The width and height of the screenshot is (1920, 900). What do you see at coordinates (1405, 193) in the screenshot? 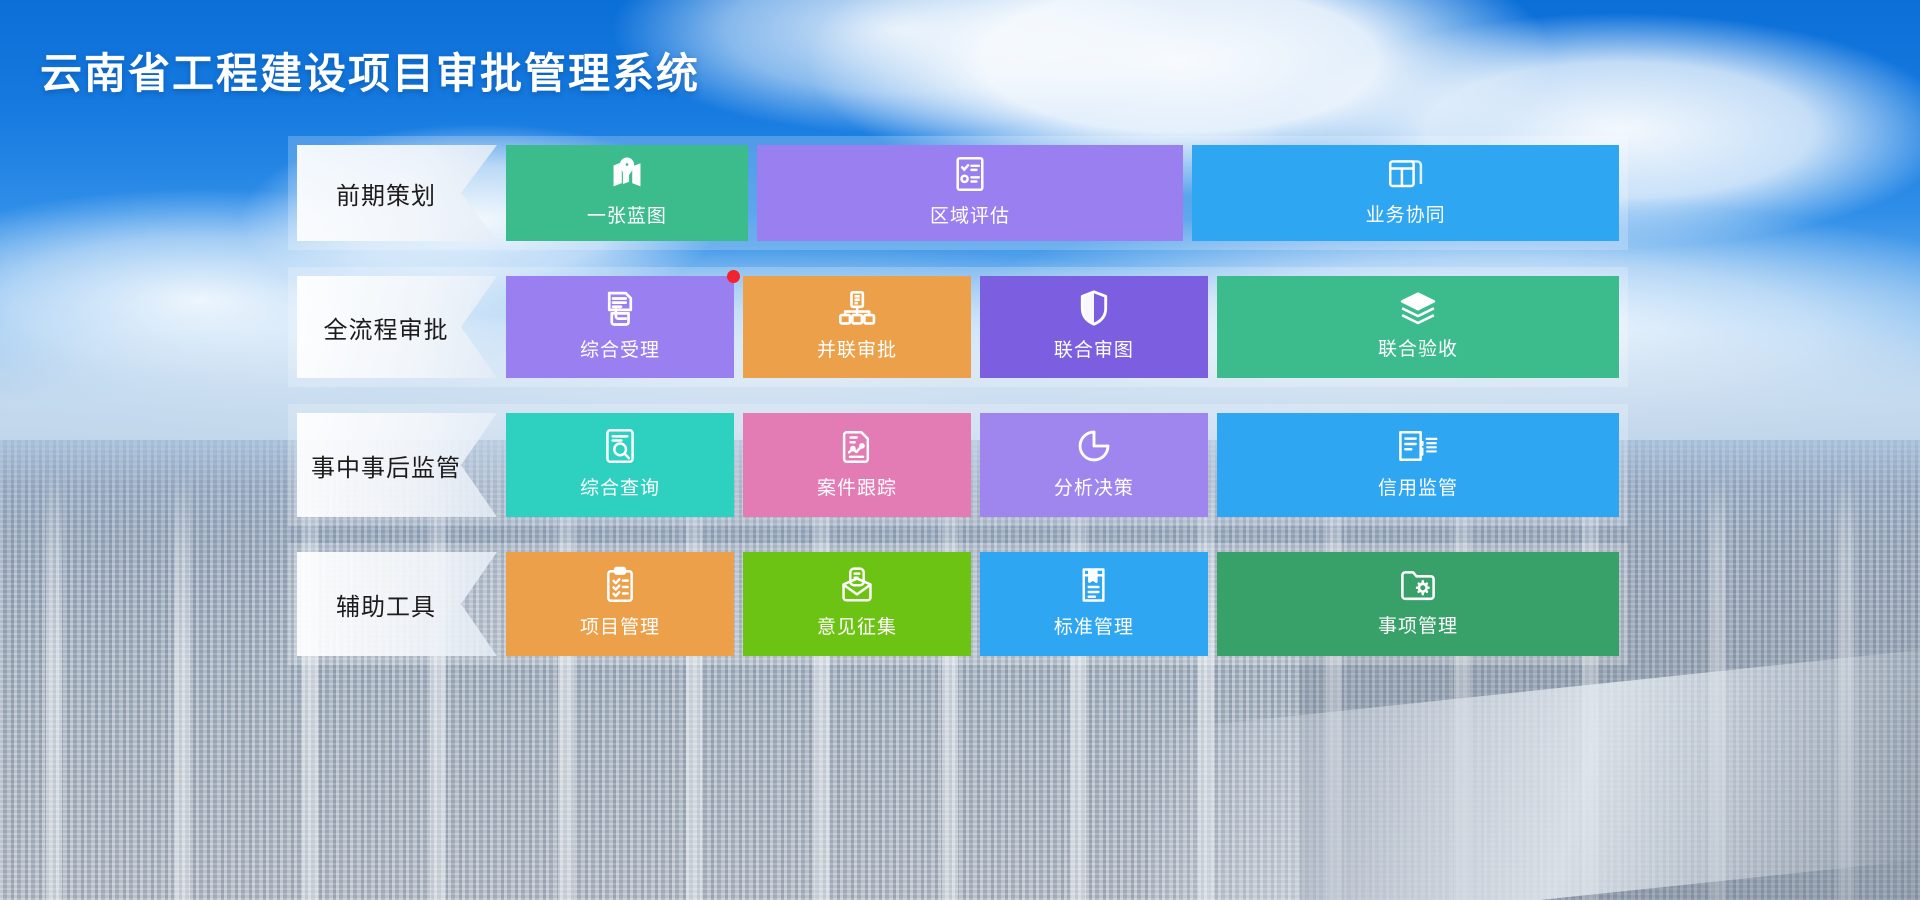
I see `module-card: 业务协同` at bounding box center [1405, 193].